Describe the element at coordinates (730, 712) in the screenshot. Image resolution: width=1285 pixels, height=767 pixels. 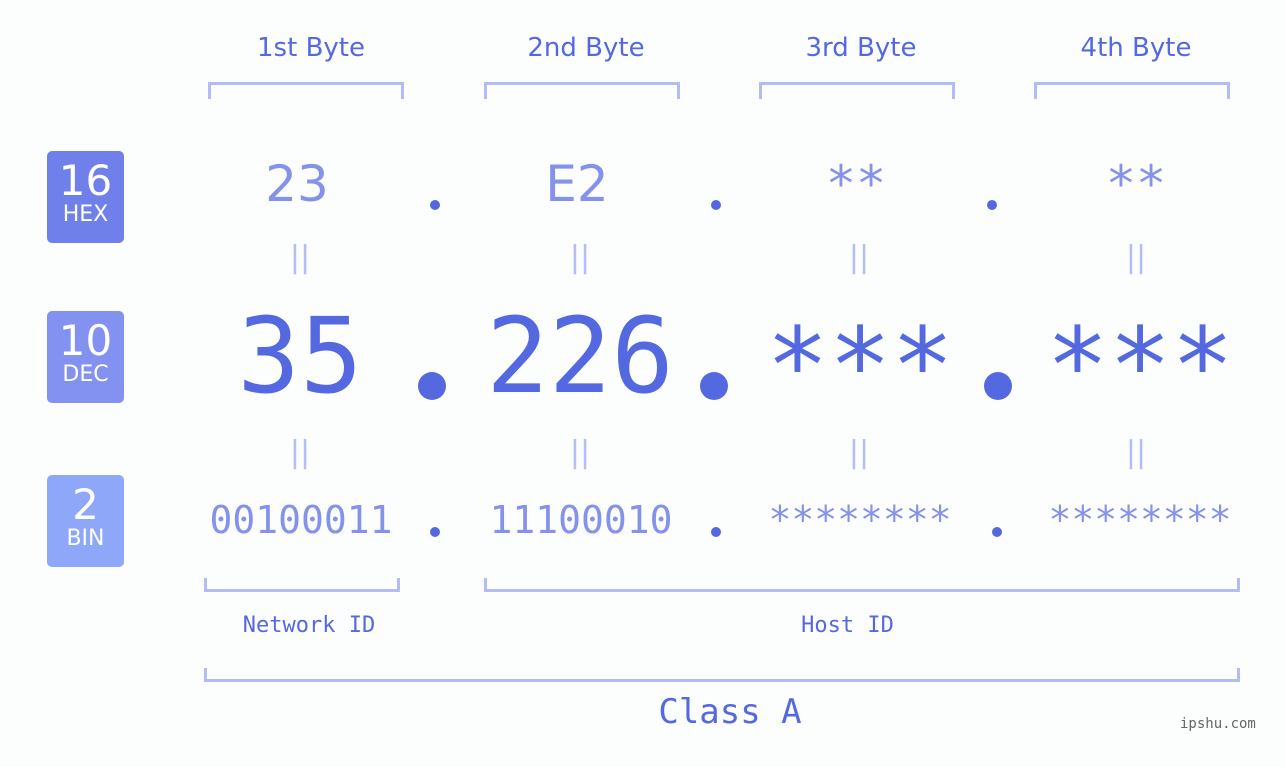
I see `class-label: Class A` at that location.